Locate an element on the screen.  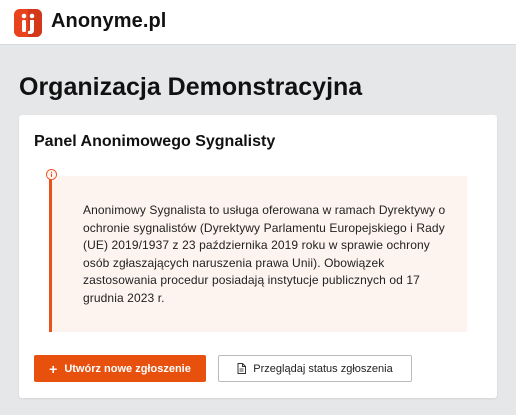
brand-name: Anonyme.pl is located at coordinates (108, 21).